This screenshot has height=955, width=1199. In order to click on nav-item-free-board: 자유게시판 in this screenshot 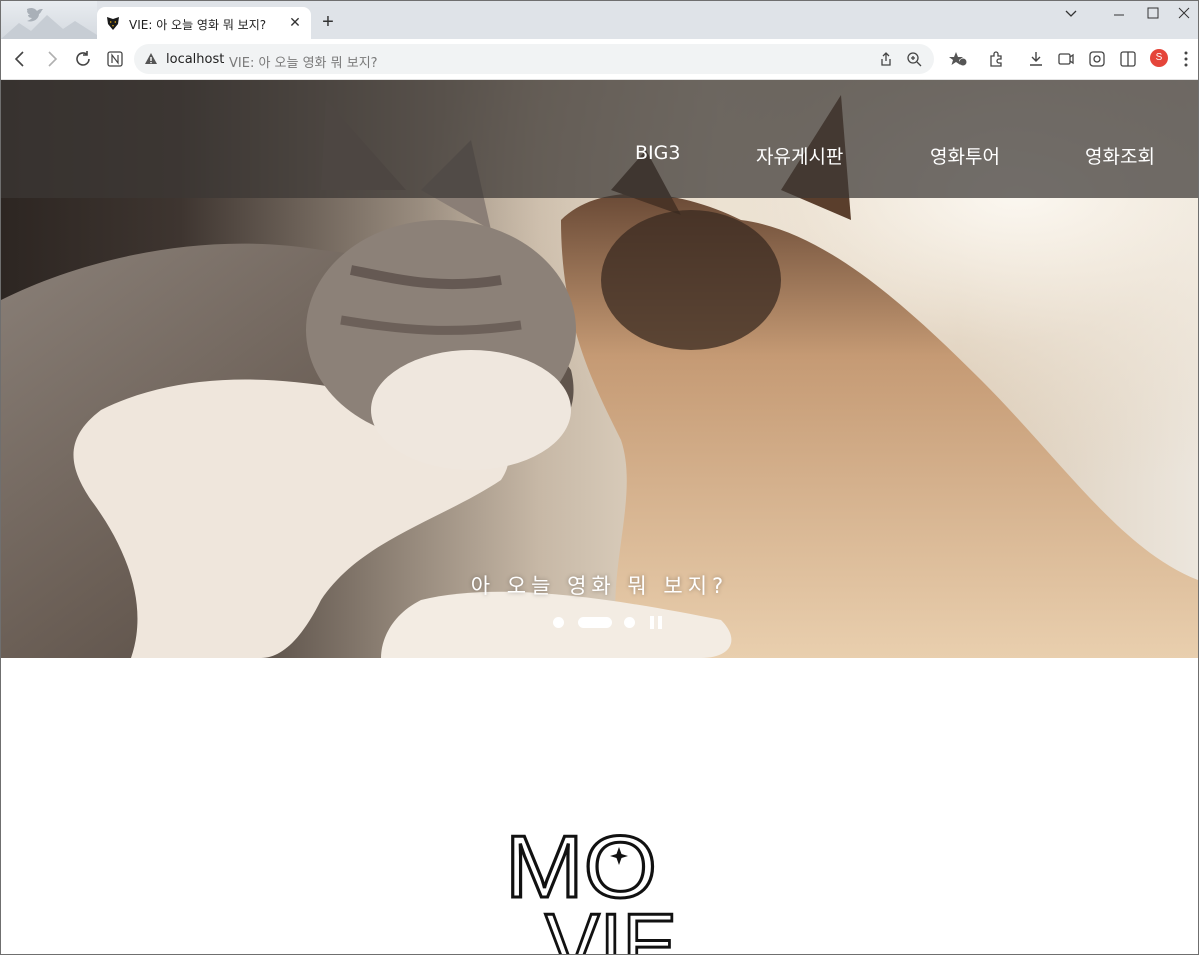, I will do `click(799, 155)`.